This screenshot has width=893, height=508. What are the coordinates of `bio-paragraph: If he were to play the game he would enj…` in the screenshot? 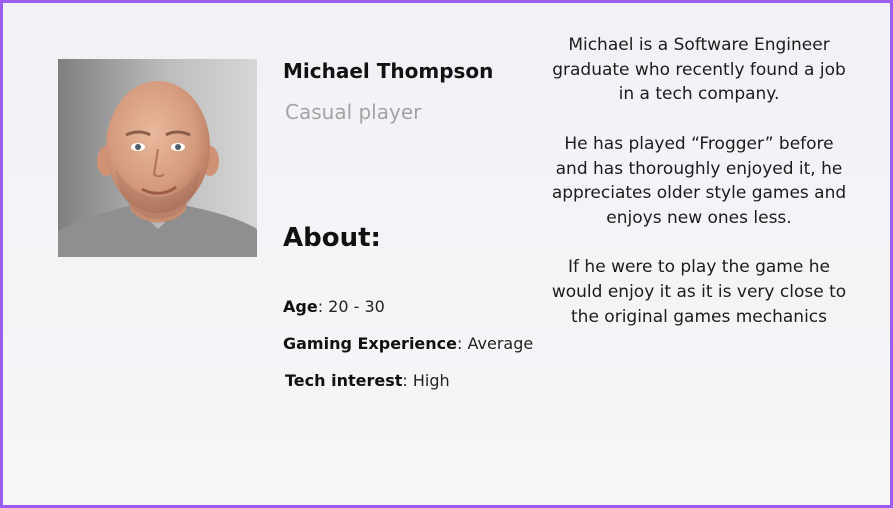 It's located at (699, 292).